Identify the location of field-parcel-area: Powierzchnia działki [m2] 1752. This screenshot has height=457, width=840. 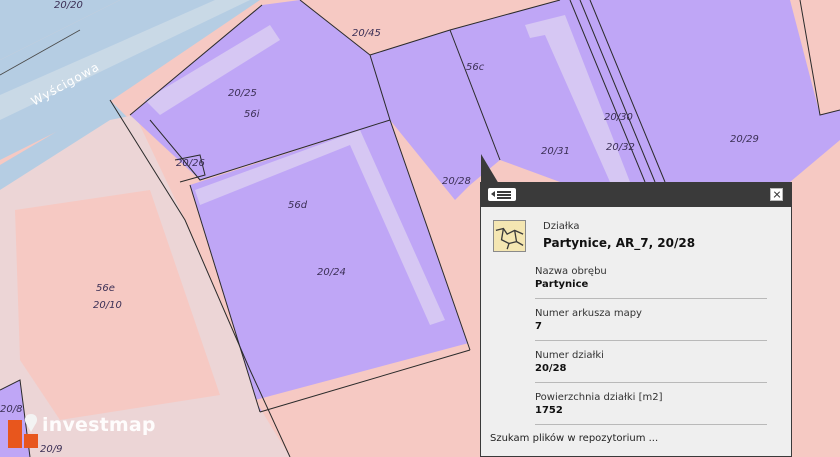
(651, 404).